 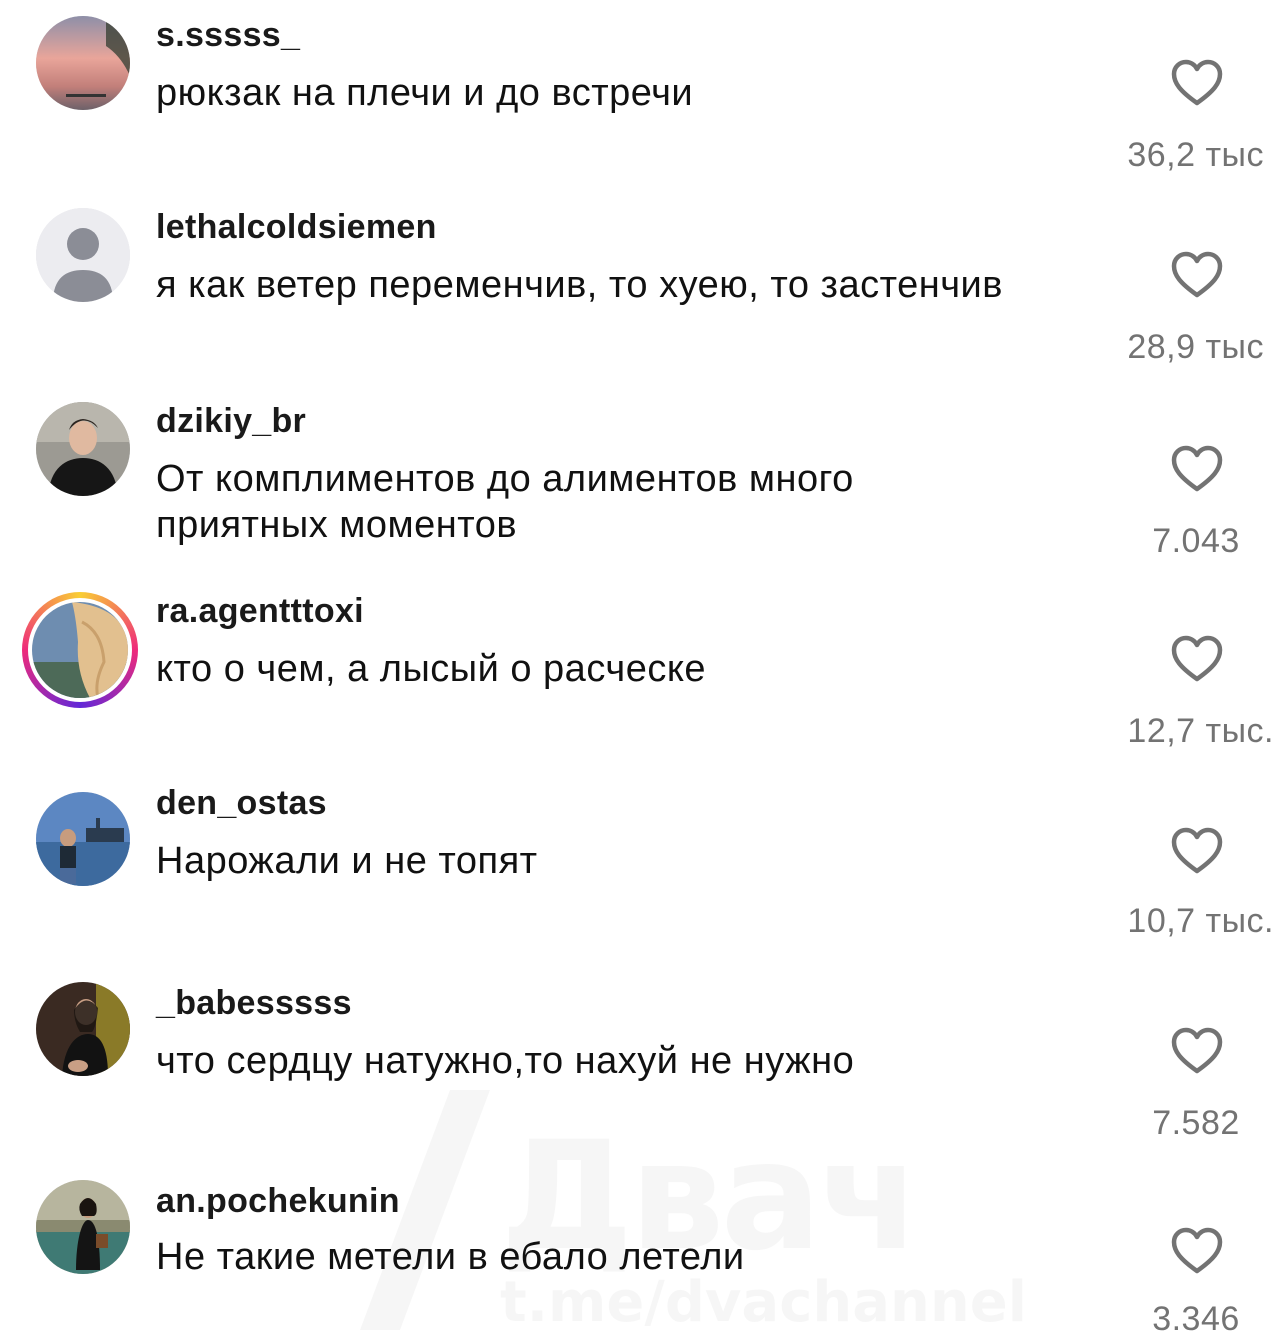 I want to click on like-count: 36,2 тыс, so click(x=1195, y=155).